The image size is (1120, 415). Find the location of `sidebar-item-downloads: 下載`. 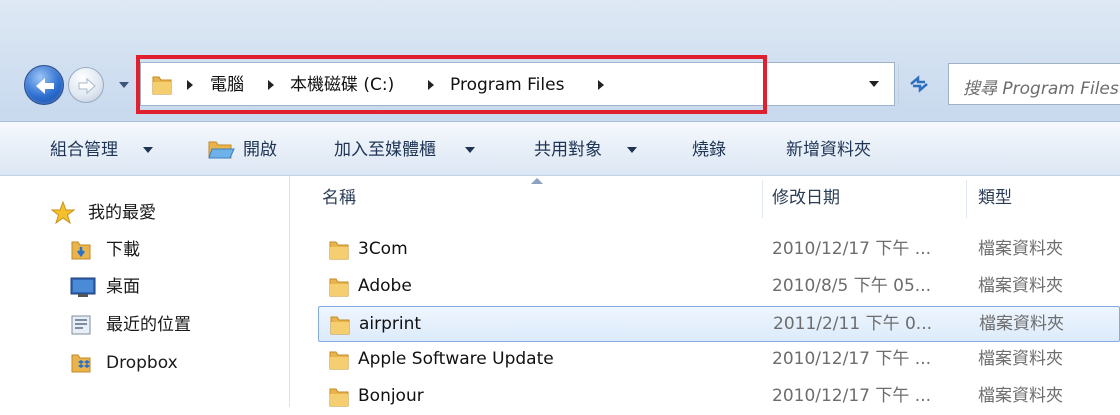

sidebar-item-downloads: 下載 is located at coordinates (123, 250).